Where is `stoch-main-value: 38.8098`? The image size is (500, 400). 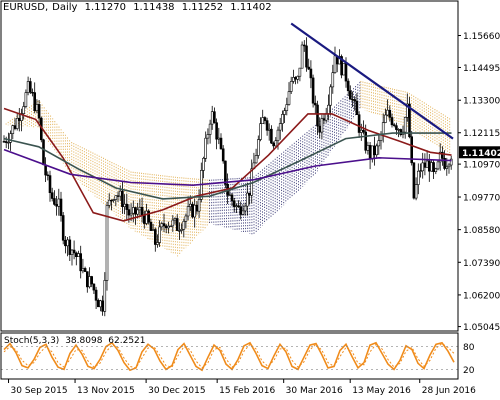 stoch-main-value: 38.8098 is located at coordinates (84, 341).